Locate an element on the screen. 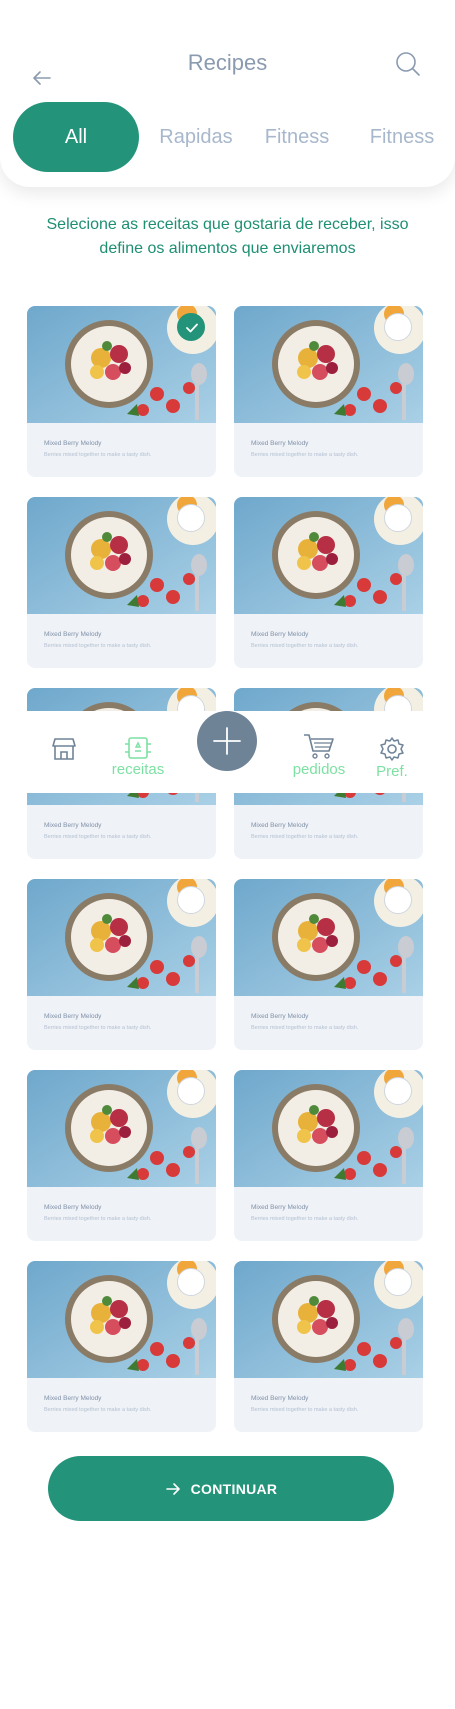 The image size is (455, 1709). cart-icon is located at coordinates (319, 746).